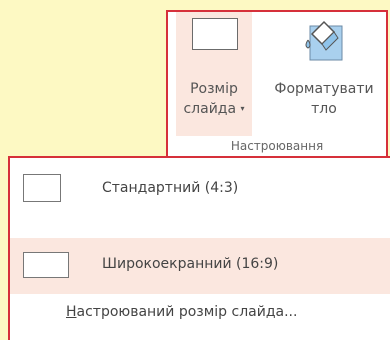  Describe the element at coordinates (190, 264) in the screenshot. I see `menu-item-label: Широкоекранний (16:9)` at that location.